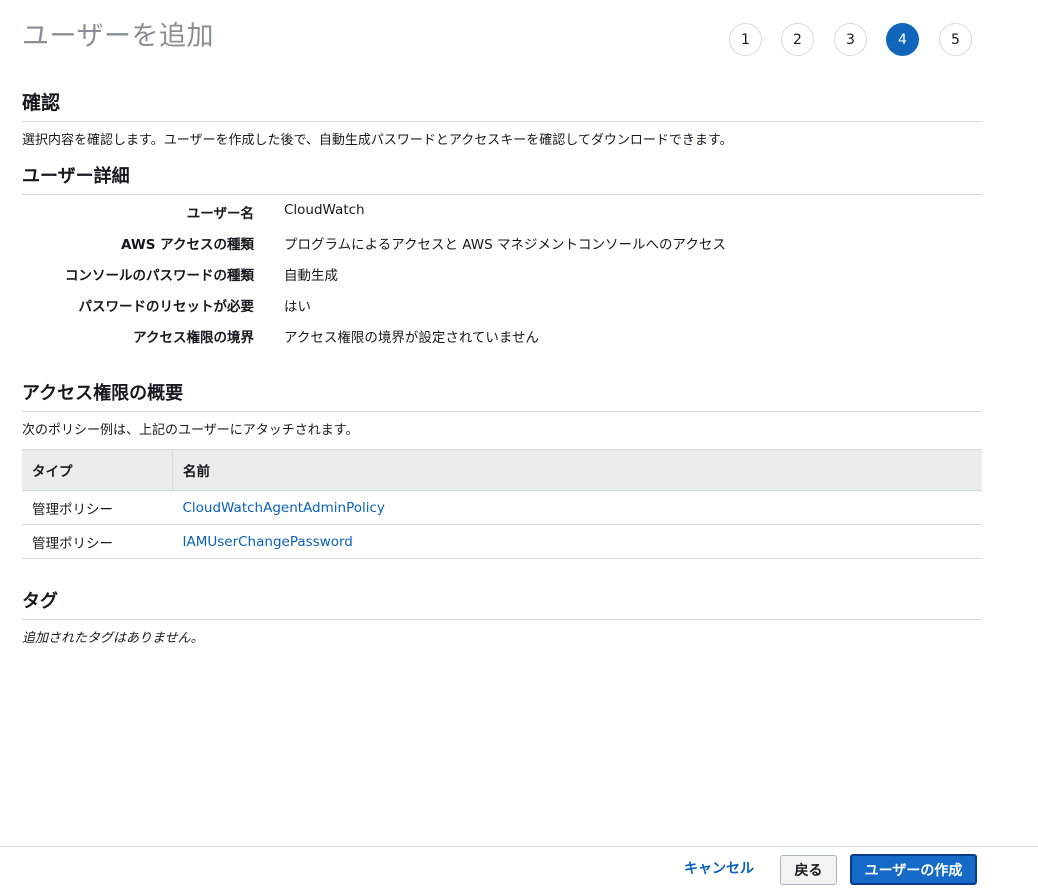 Image resolution: width=1038 pixels, height=888 pixels. Describe the element at coordinates (187, 245) in the screenshot. I see `detail-key: AWS アクセスの種類` at that location.